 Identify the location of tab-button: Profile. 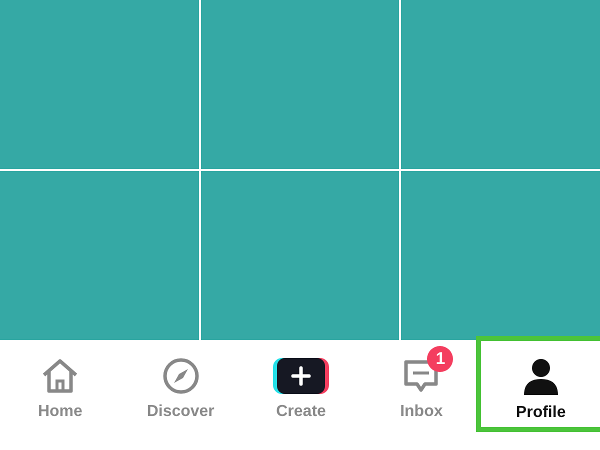
(538, 384).